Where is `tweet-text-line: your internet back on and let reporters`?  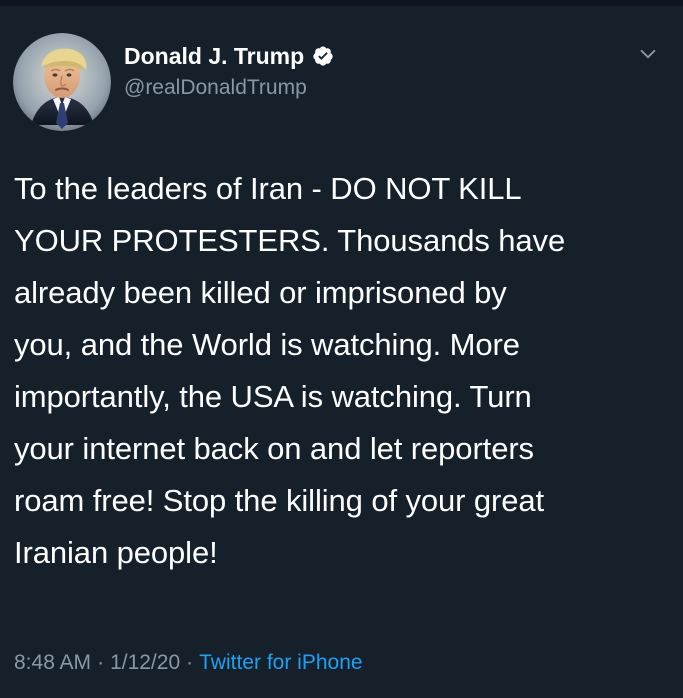 tweet-text-line: your internet back on and let reporters is located at coordinates (274, 448).